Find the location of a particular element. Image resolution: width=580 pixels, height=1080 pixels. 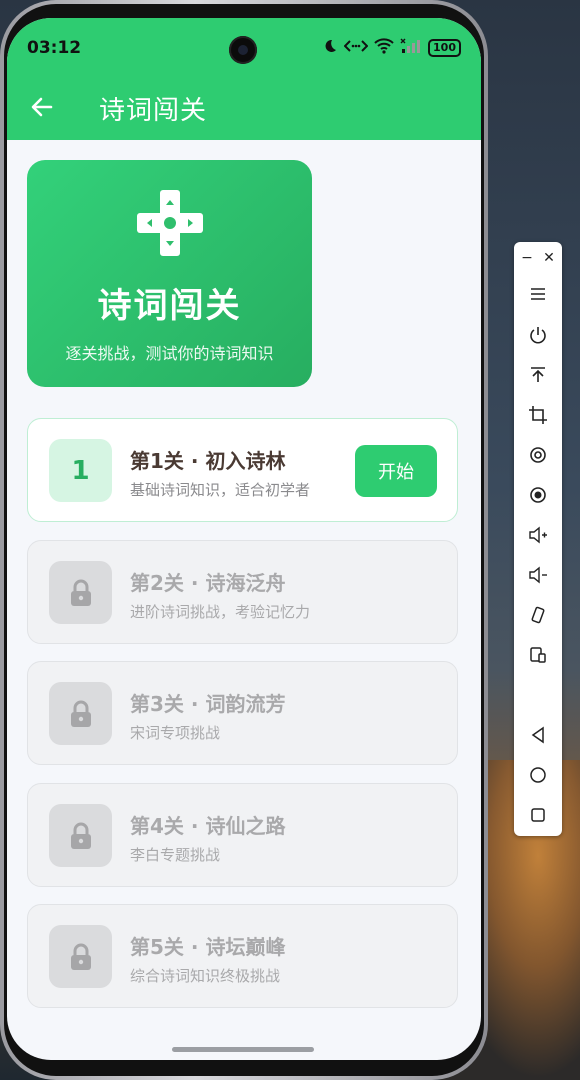

battery-icon: 100 is located at coordinates (444, 48).